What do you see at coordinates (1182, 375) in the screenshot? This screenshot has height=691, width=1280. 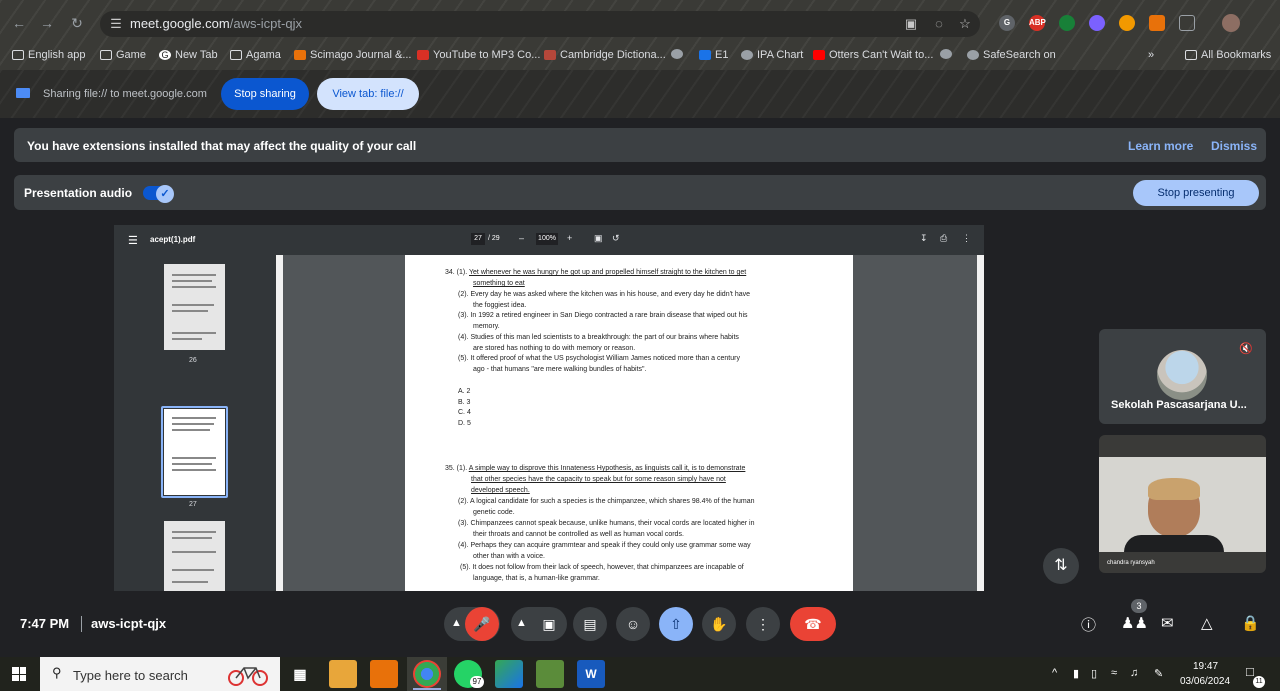 I see `avatar` at bounding box center [1182, 375].